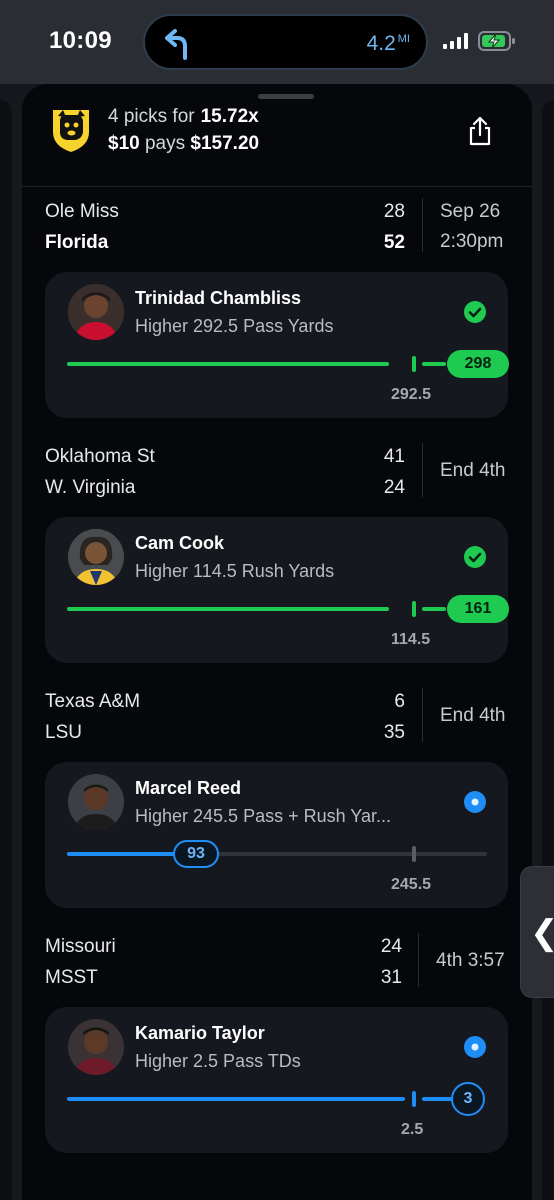 Image resolution: width=554 pixels, height=1200 pixels. I want to click on previous-card-peek, so click(6, 650).